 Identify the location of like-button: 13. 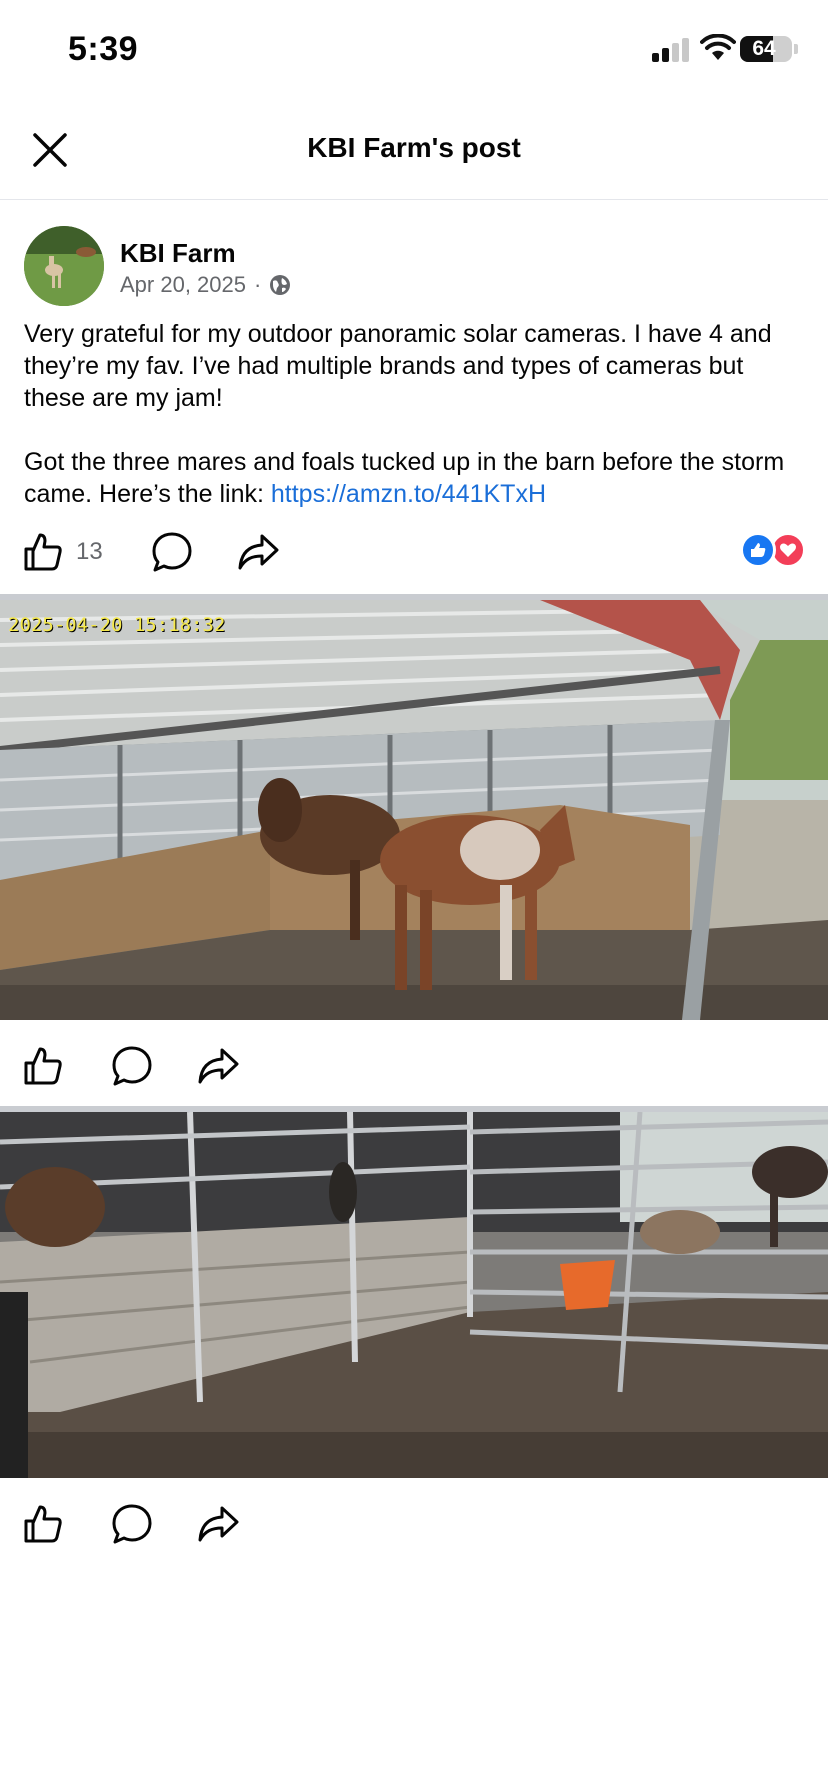
(62, 552).